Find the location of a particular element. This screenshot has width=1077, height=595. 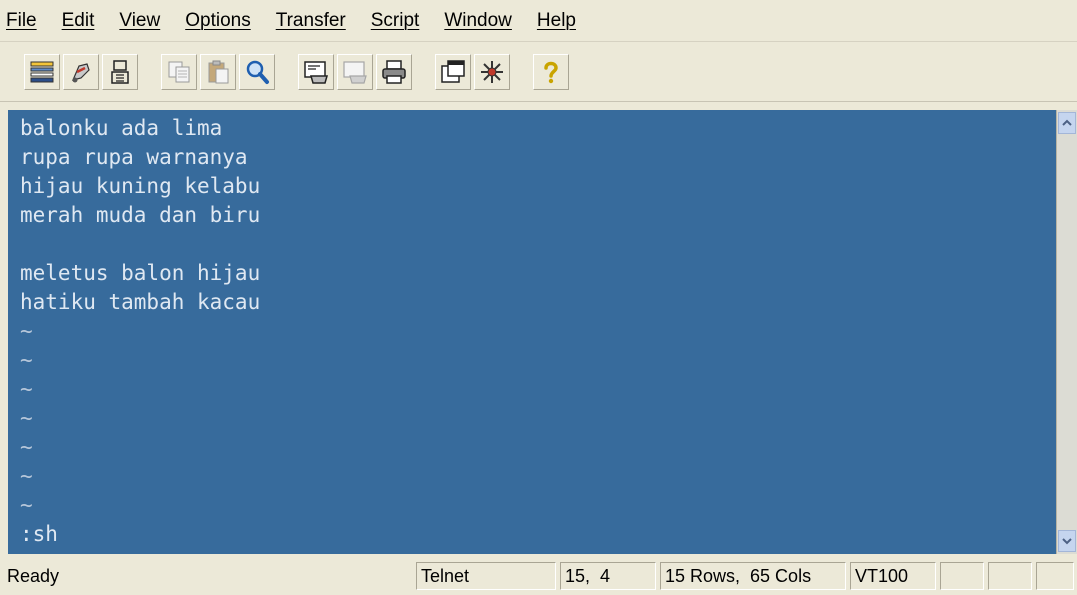

menu-script: Script is located at coordinates (395, 21).